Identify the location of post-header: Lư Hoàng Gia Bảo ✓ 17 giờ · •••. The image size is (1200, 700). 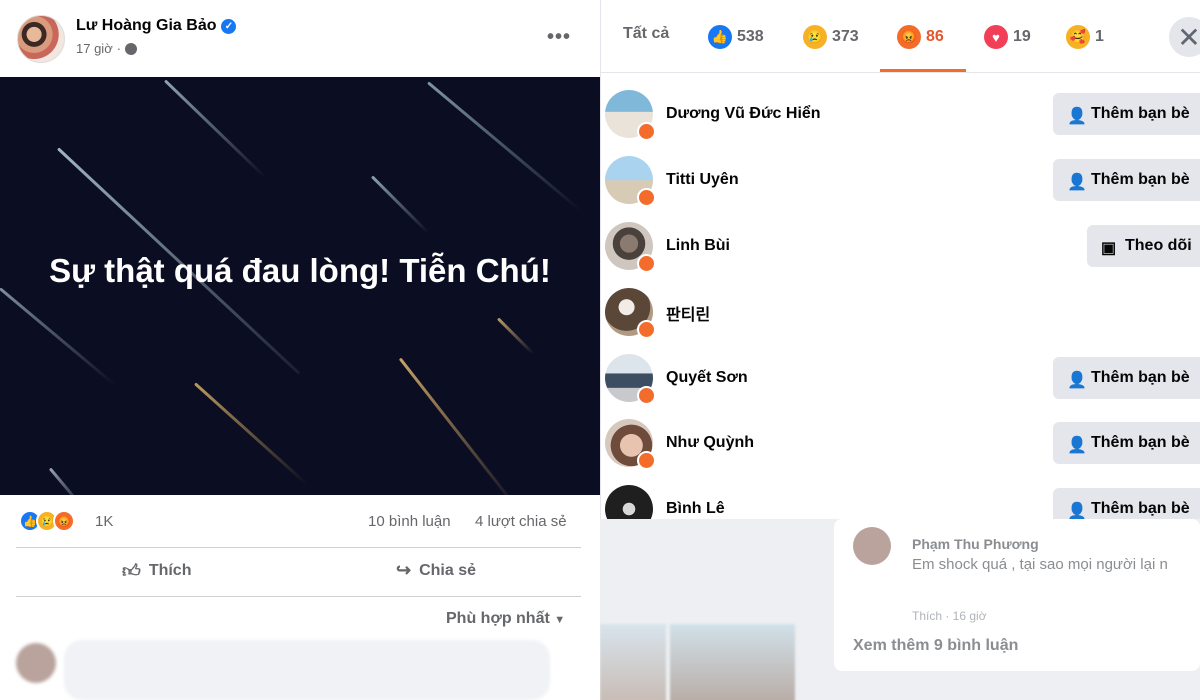
(300, 38).